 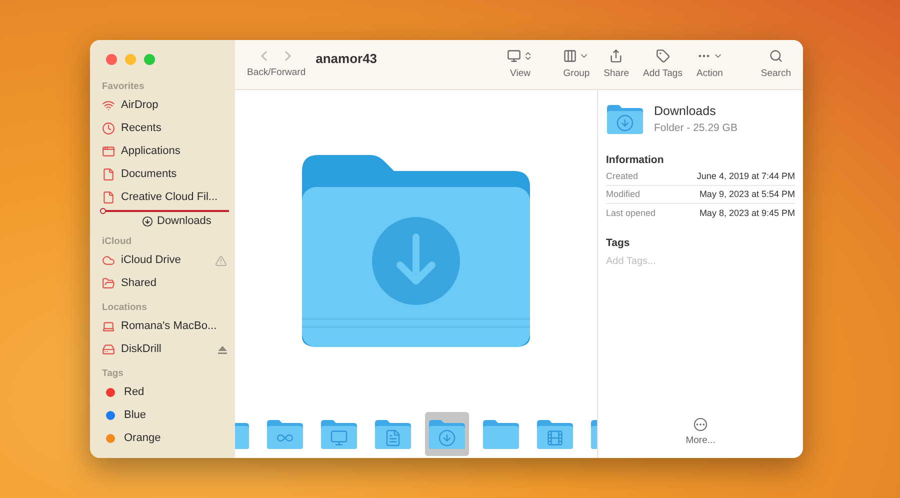 I want to click on info-label: Modified, so click(x=623, y=194).